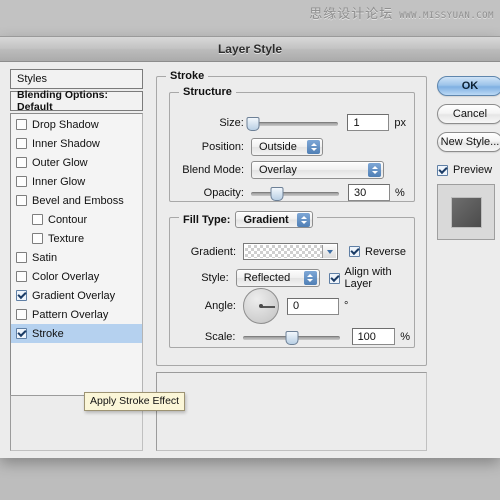 This screenshot has width=500, height=500. I want to click on gradient-label: Gradient:, so click(213, 251).